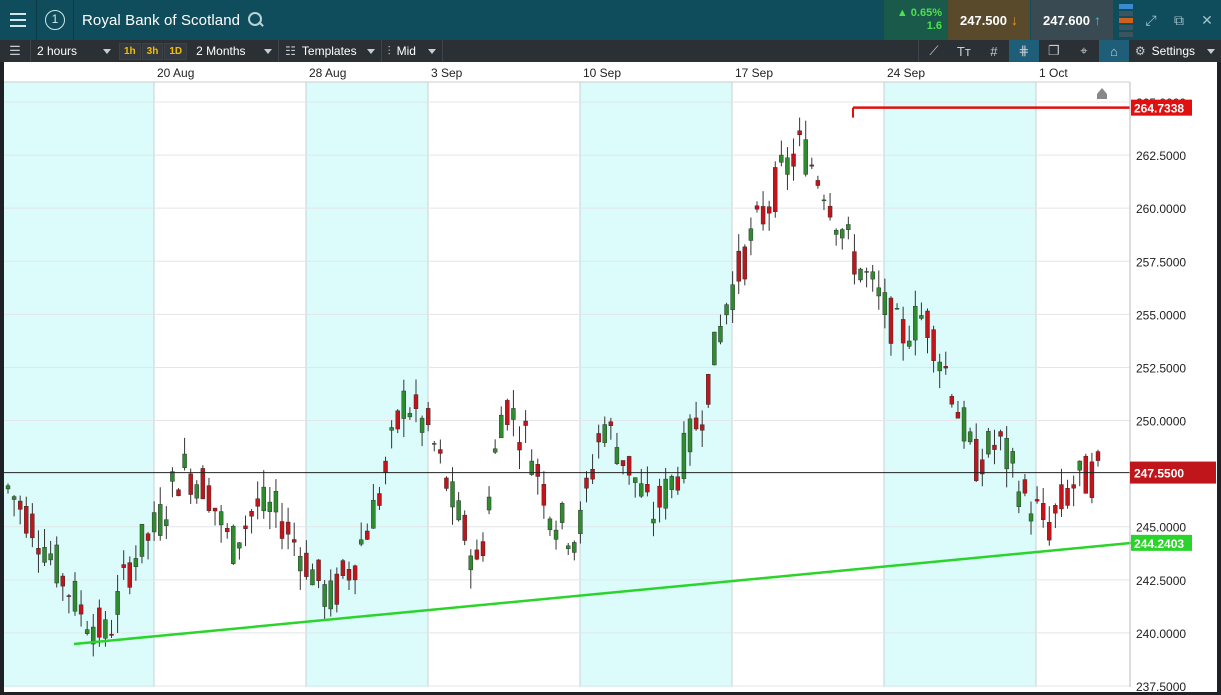  Describe the element at coordinates (1207, 20) in the screenshot. I see `close-icon: ✕` at that location.